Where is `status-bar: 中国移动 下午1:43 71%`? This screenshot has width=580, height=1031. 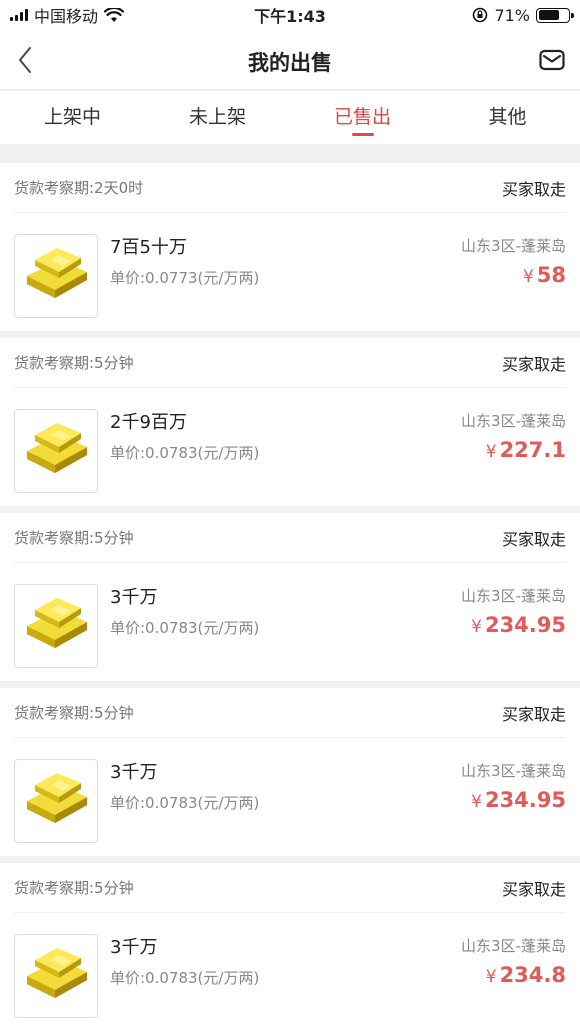
status-bar: 中国移动 下午1:43 71% is located at coordinates (290, 15).